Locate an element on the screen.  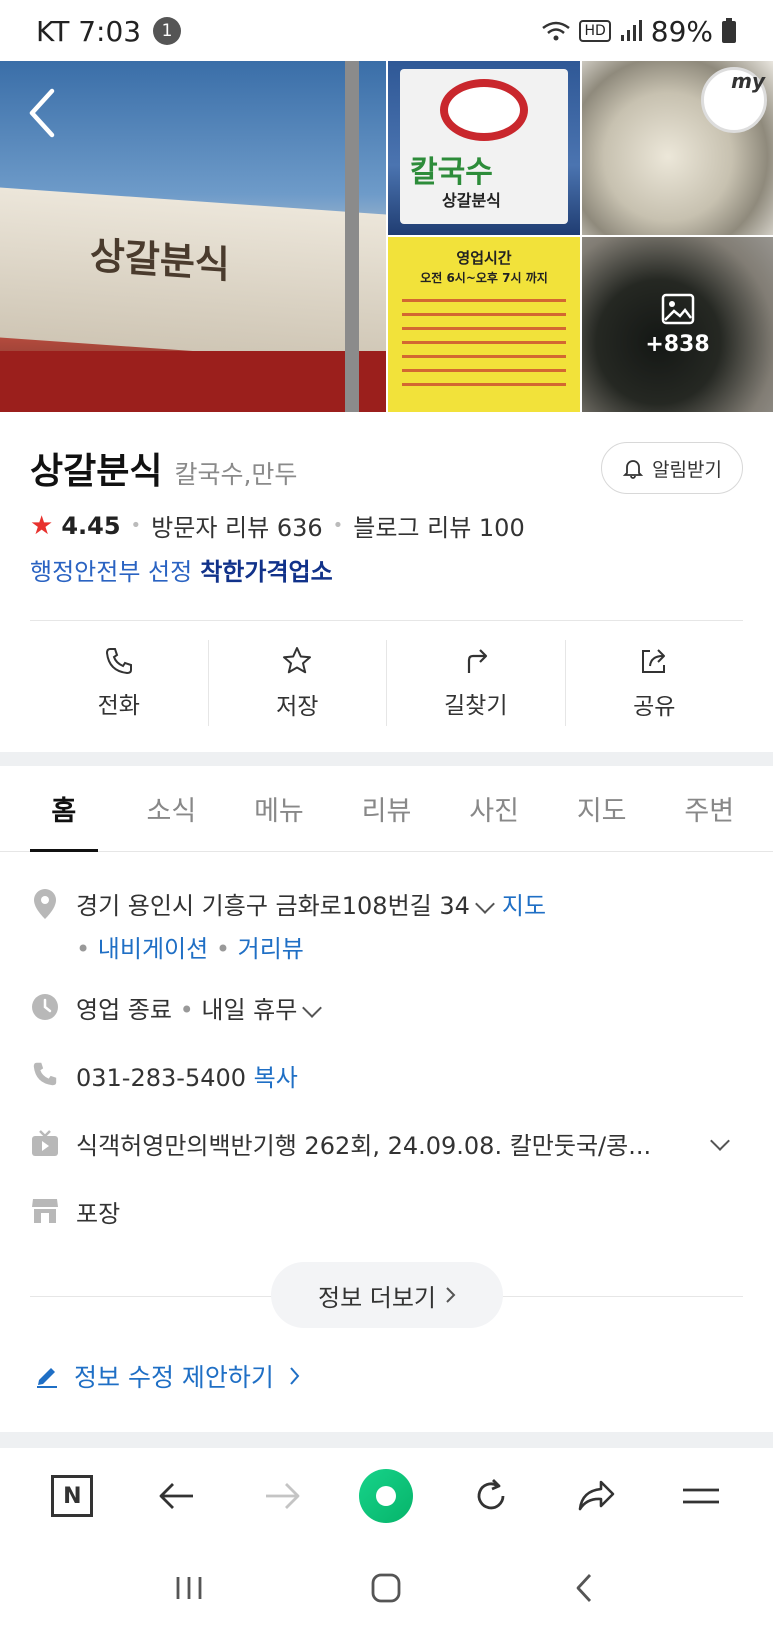
navigation-link: 내비게이션 is located at coordinates (153, 949).